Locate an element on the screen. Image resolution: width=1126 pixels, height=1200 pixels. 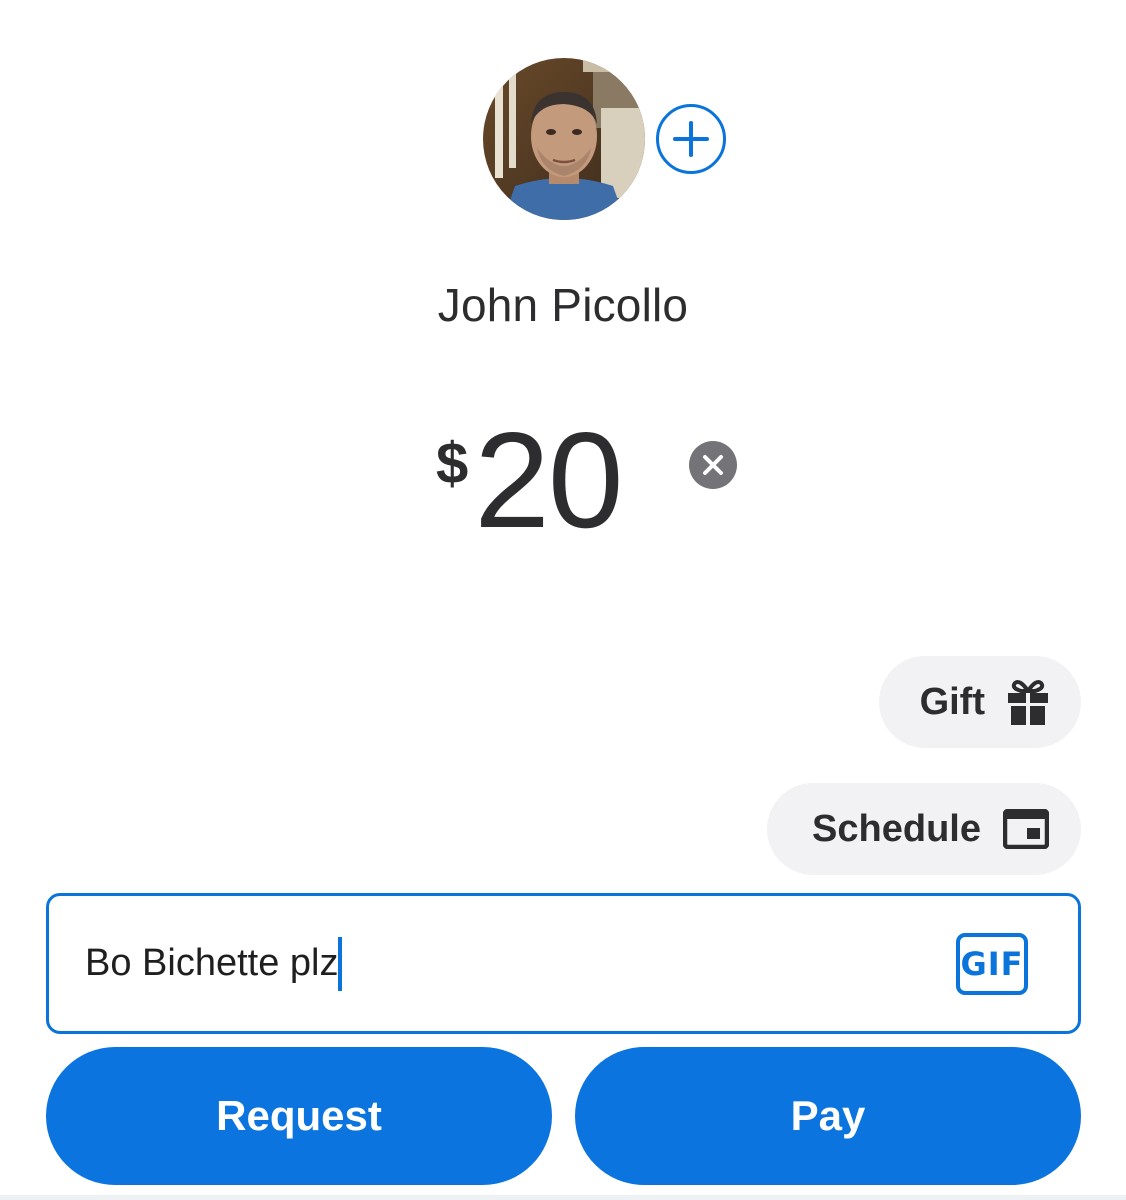
gift-button: Gift is located at coordinates (980, 702).